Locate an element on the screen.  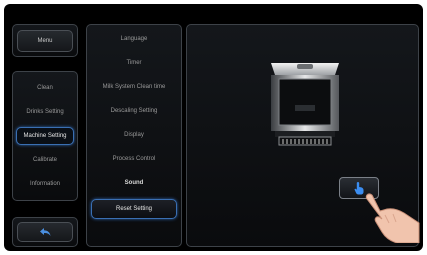
menu-panel: Menu is located at coordinates (45, 40).